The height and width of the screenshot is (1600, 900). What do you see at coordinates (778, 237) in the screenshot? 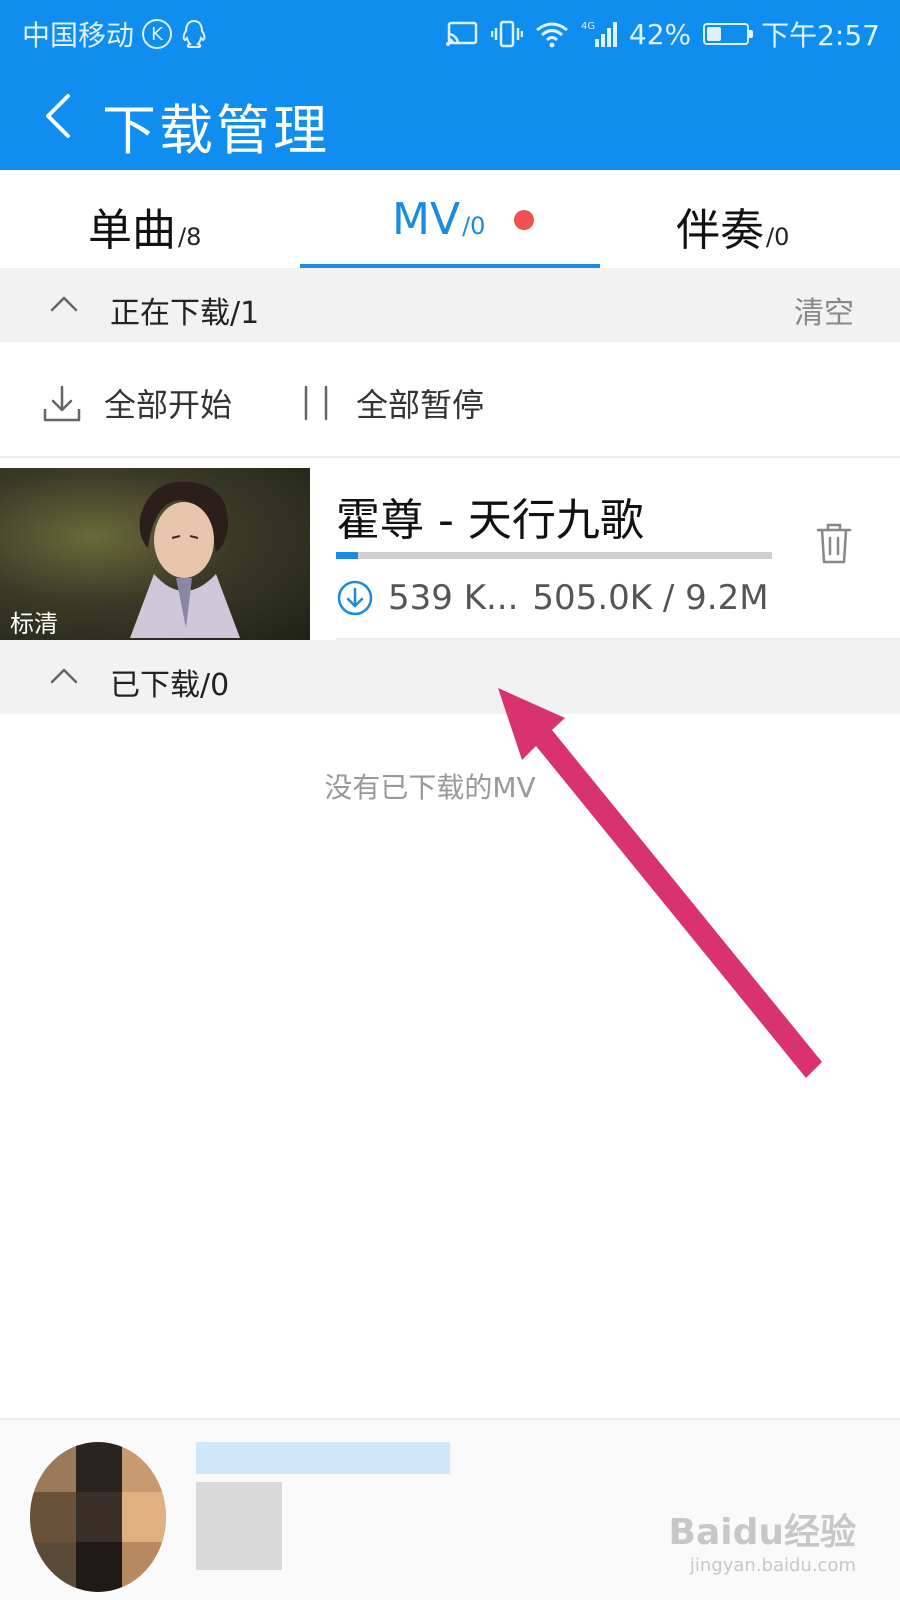
I see `tab-accompaniment-count: /0` at bounding box center [778, 237].